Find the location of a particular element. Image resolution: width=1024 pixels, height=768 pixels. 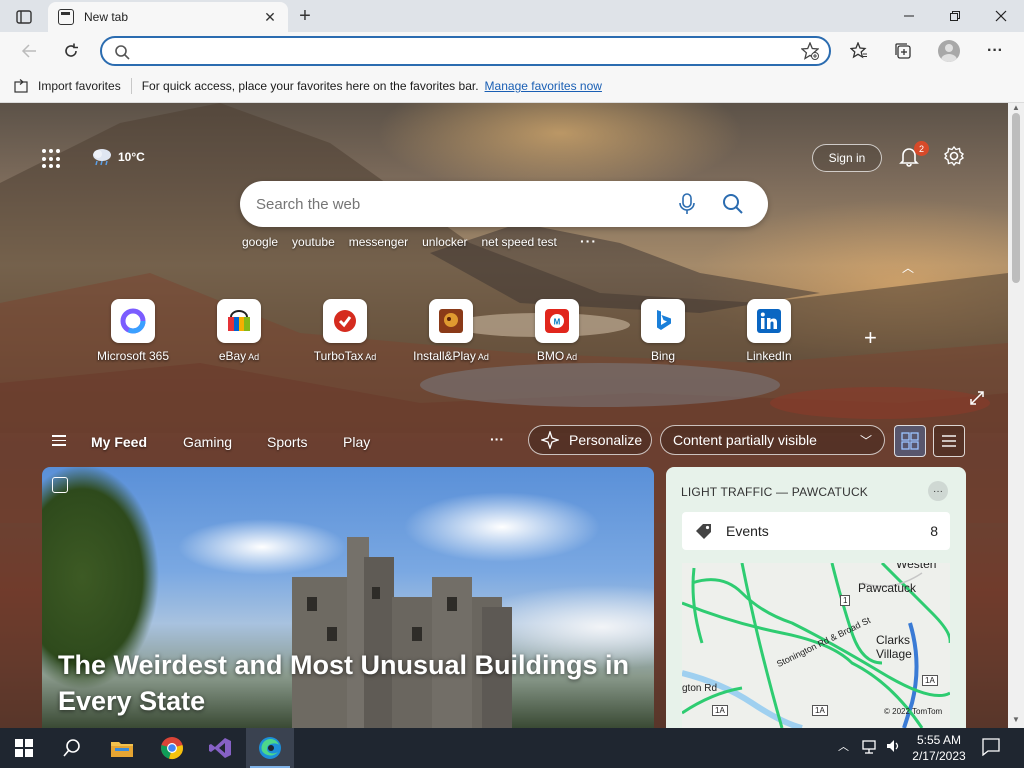

collapse-chevron-up-icon: ︿ is located at coordinates (908, 267).